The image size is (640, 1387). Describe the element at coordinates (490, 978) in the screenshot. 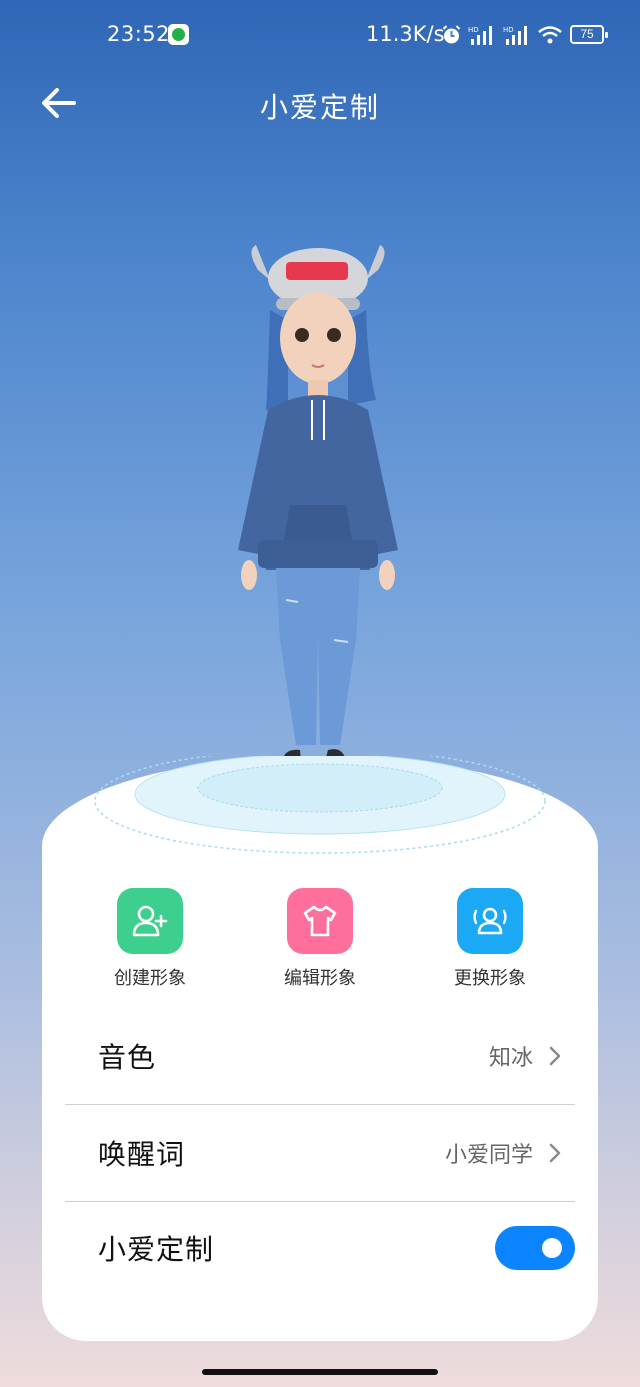

I see `change-avatar-label: 更换形象` at that location.